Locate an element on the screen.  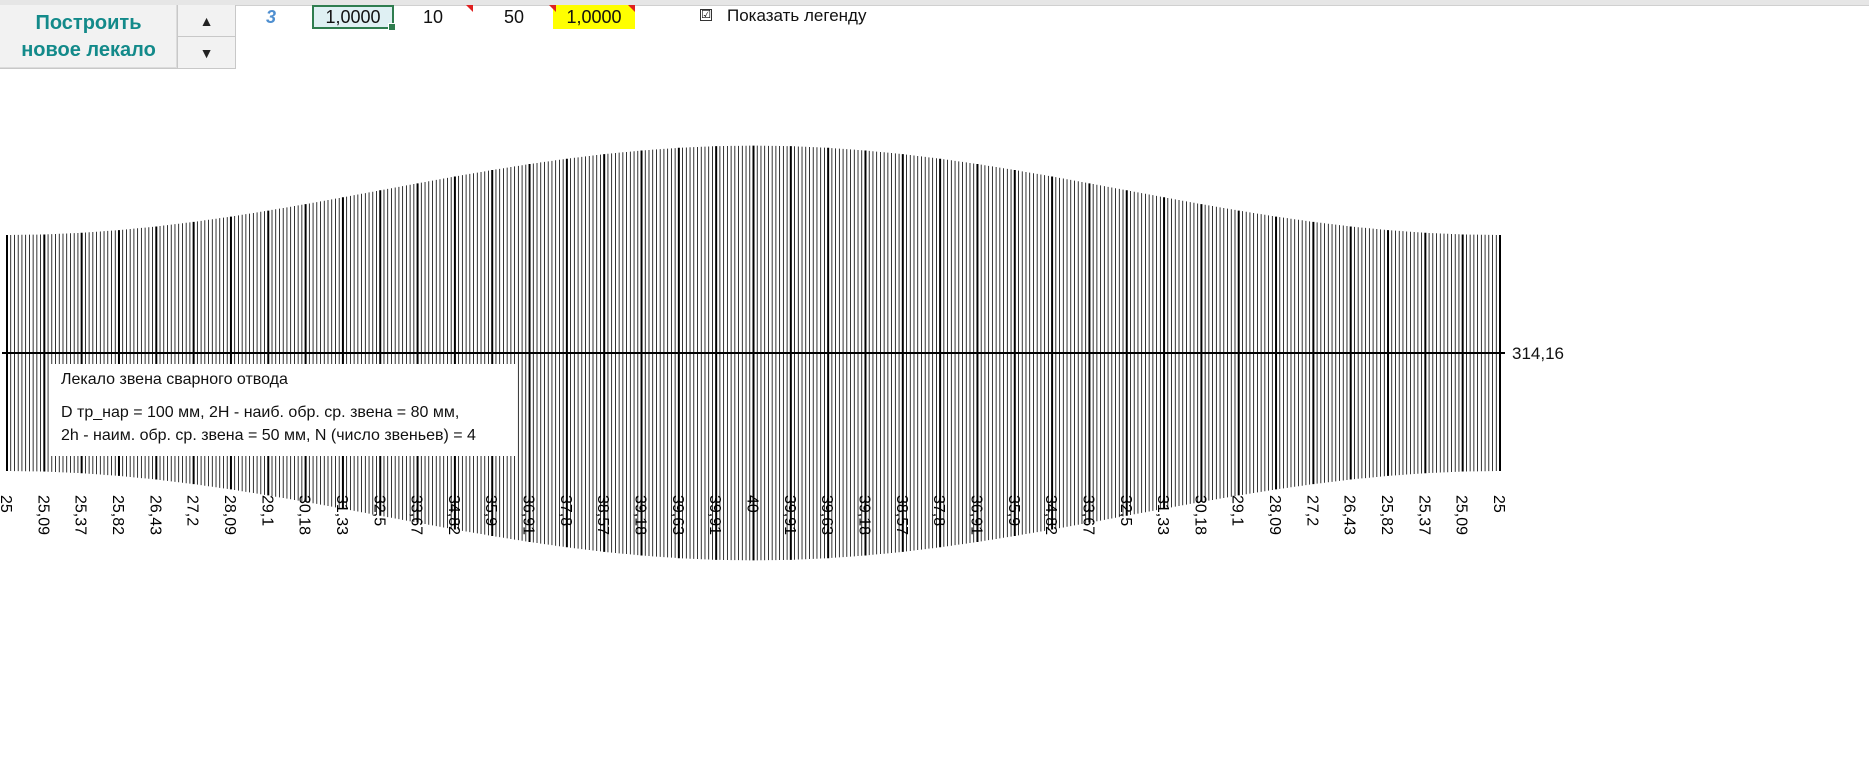
legend-title: Лекало звена сварного отвода is located at coordinates (174, 379).